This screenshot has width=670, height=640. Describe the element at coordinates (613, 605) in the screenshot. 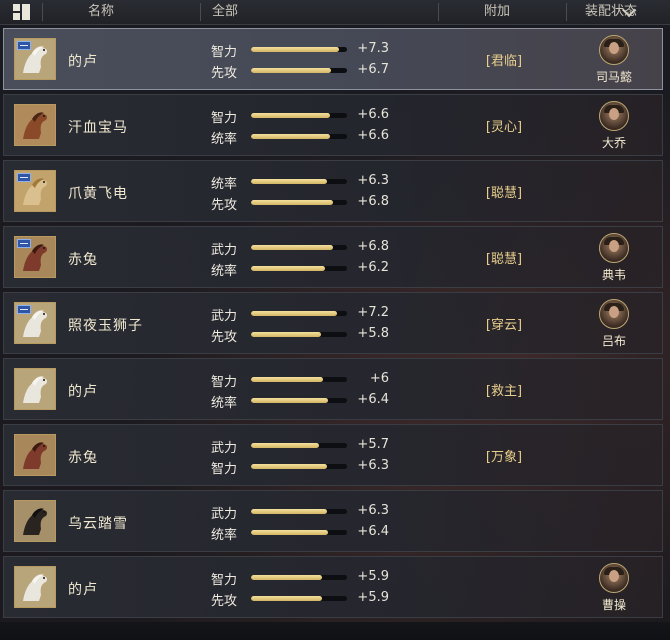

I see `hero-name: 曹操` at that location.